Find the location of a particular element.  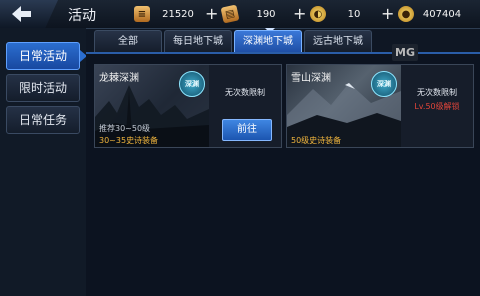

resource-ticket: ▤ 190 + is located at coordinates (263, 14).